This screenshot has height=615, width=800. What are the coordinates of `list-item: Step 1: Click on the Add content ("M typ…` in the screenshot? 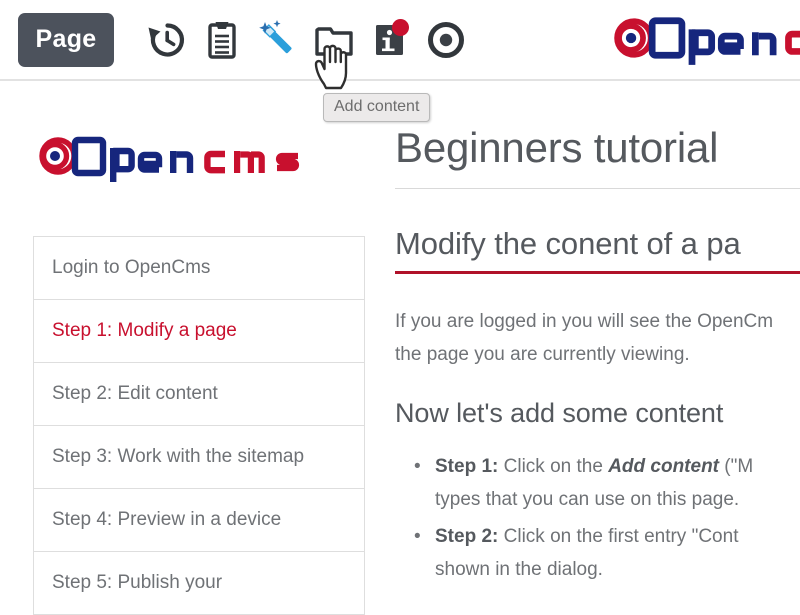 It's located at (607, 483).